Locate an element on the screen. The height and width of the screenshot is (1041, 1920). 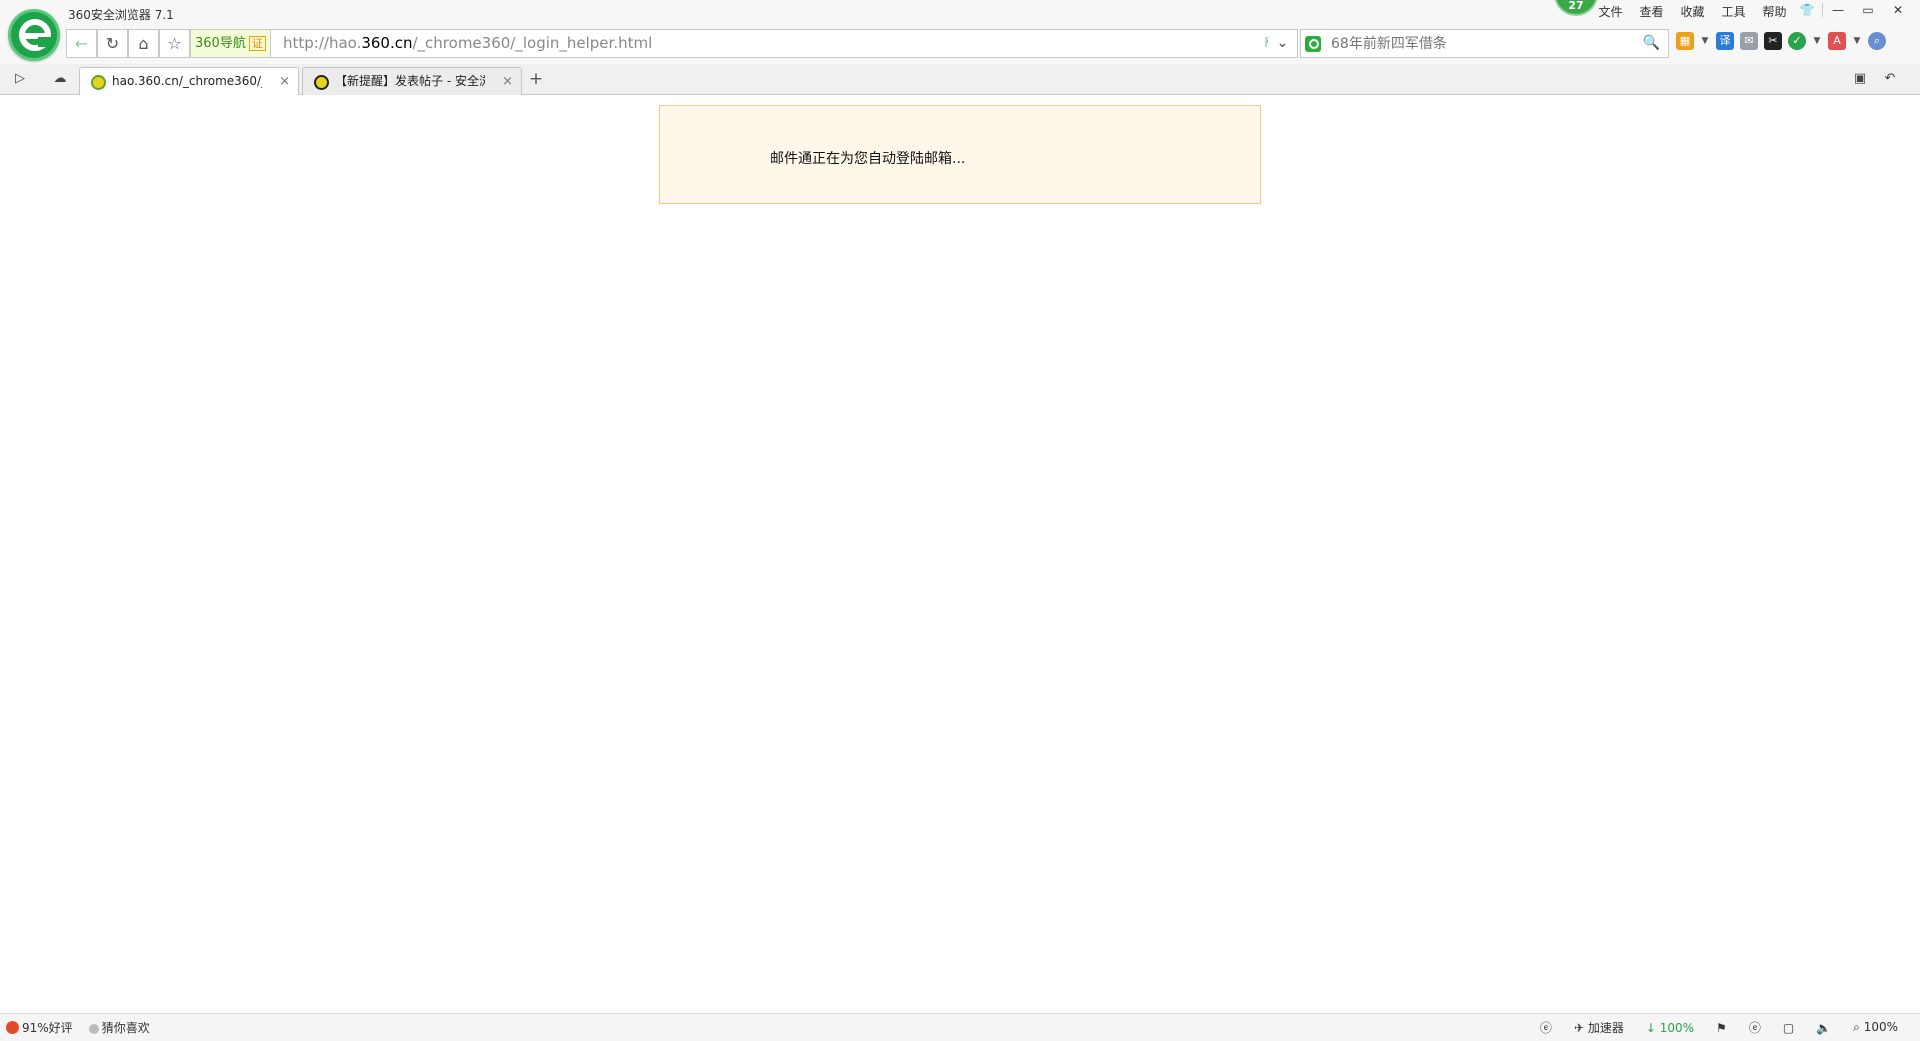
pdf-icon: A is located at coordinates (1837, 41).